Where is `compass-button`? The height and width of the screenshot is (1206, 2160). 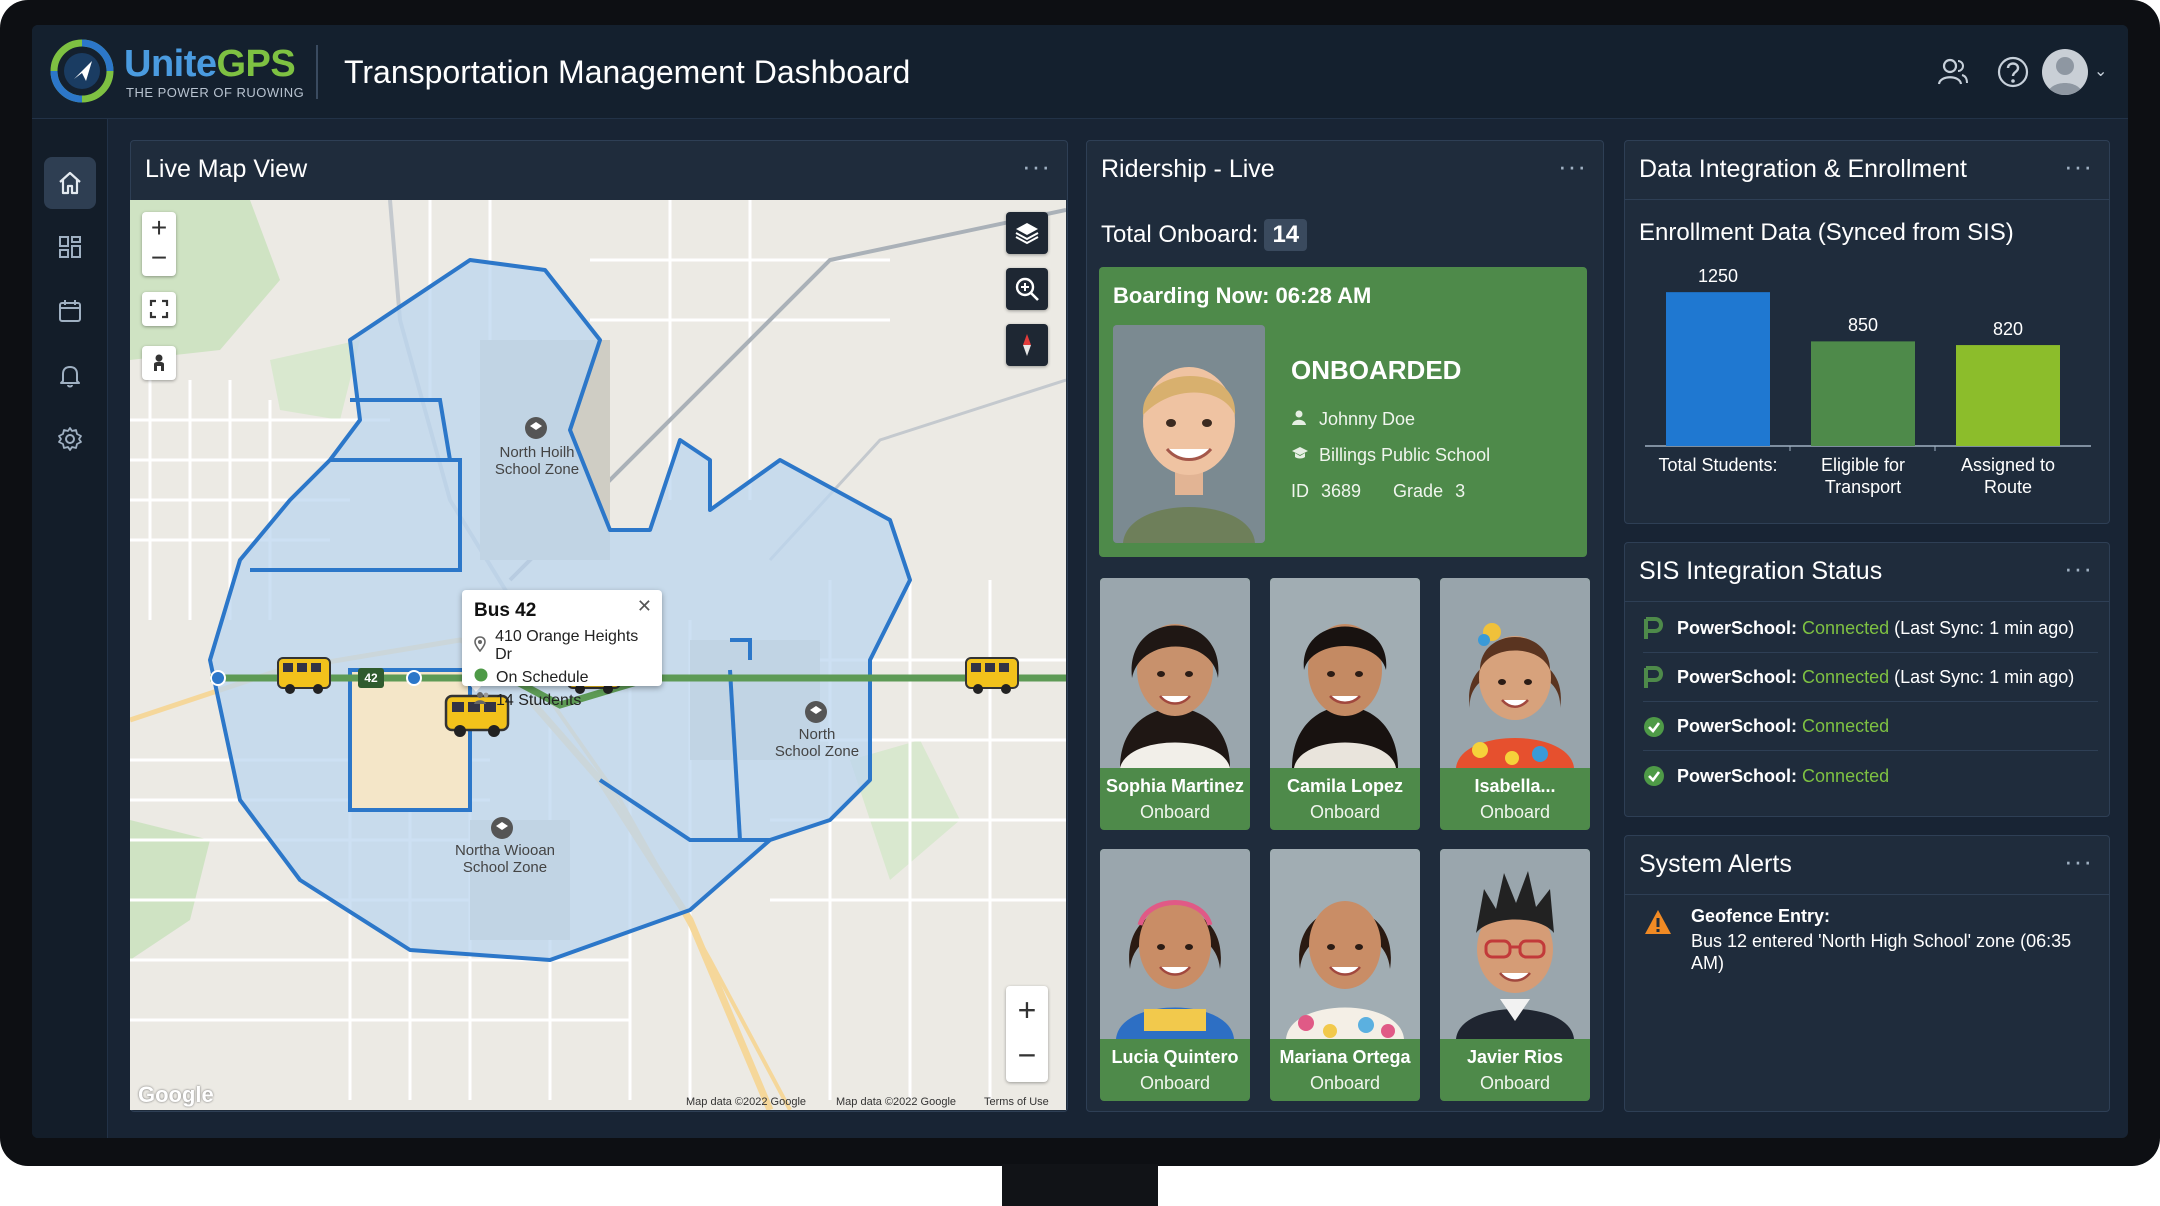
compass-button is located at coordinates (1027, 345).